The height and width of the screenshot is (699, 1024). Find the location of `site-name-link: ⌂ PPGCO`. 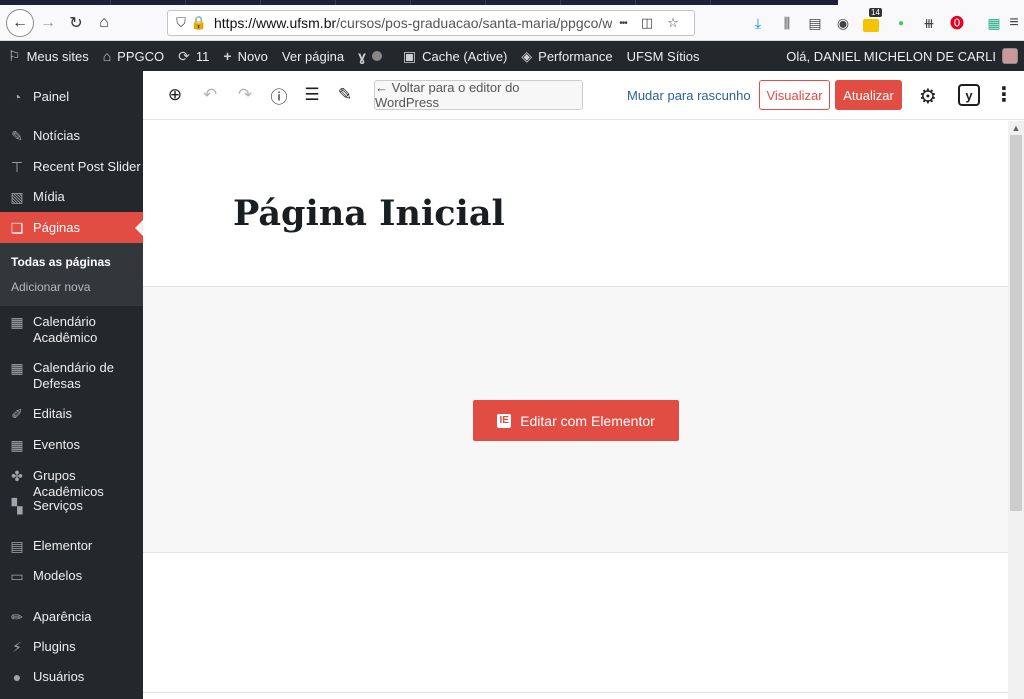

site-name-link: ⌂ PPGCO is located at coordinates (133, 56).